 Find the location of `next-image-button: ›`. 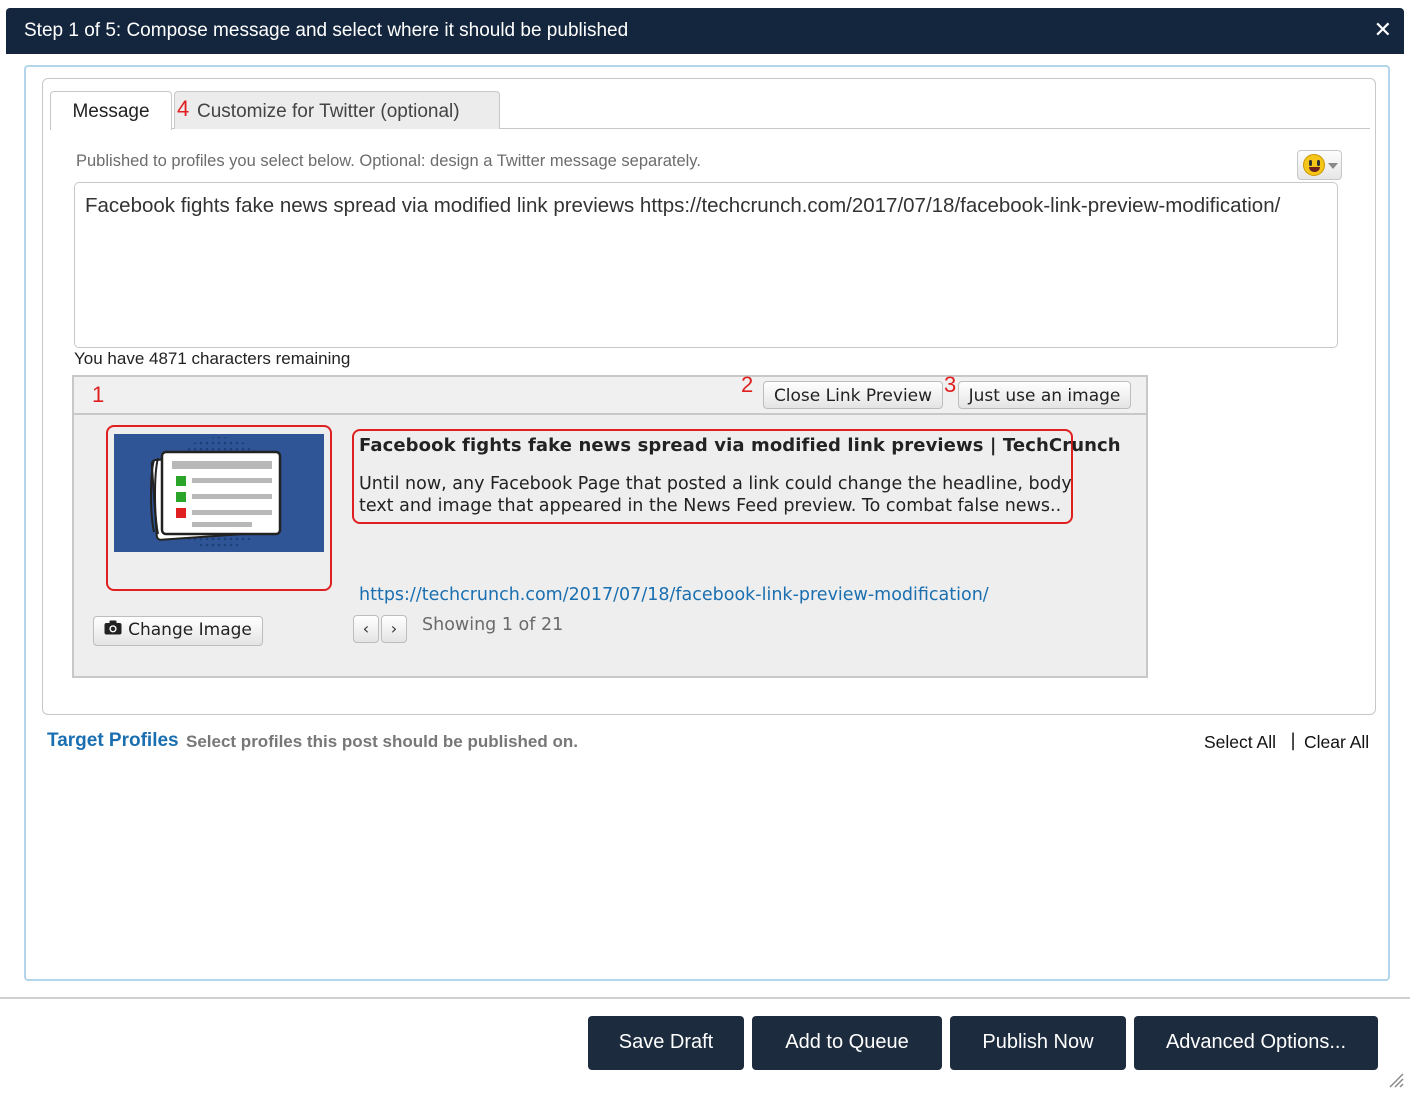

next-image-button: › is located at coordinates (394, 629).